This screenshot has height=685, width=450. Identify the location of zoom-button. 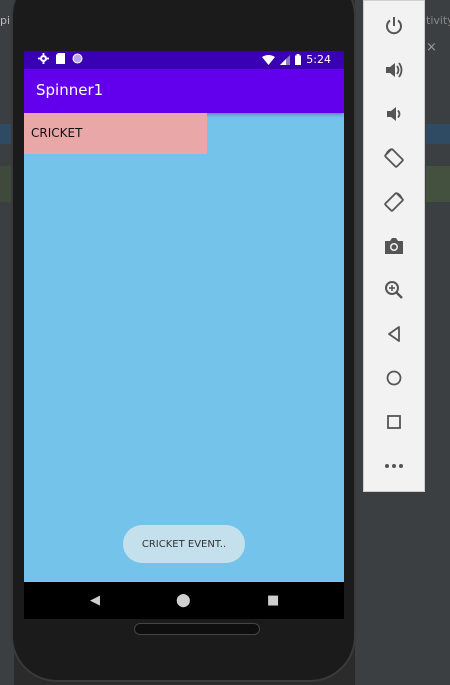
(394, 290).